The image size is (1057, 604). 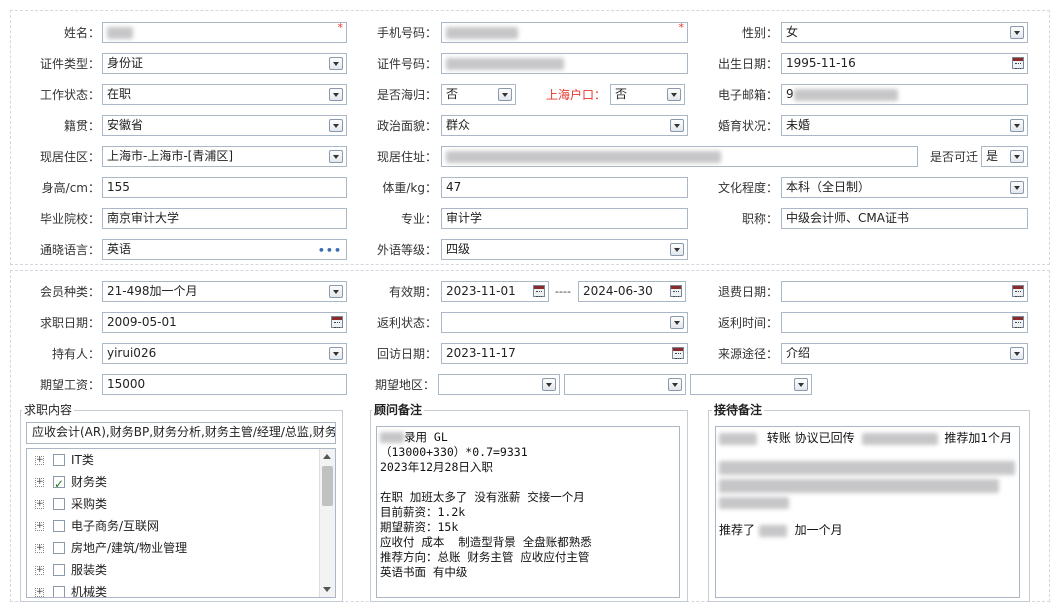 What do you see at coordinates (125, 125) in the screenshot?
I see `native-place-value: 安徽省` at bounding box center [125, 125].